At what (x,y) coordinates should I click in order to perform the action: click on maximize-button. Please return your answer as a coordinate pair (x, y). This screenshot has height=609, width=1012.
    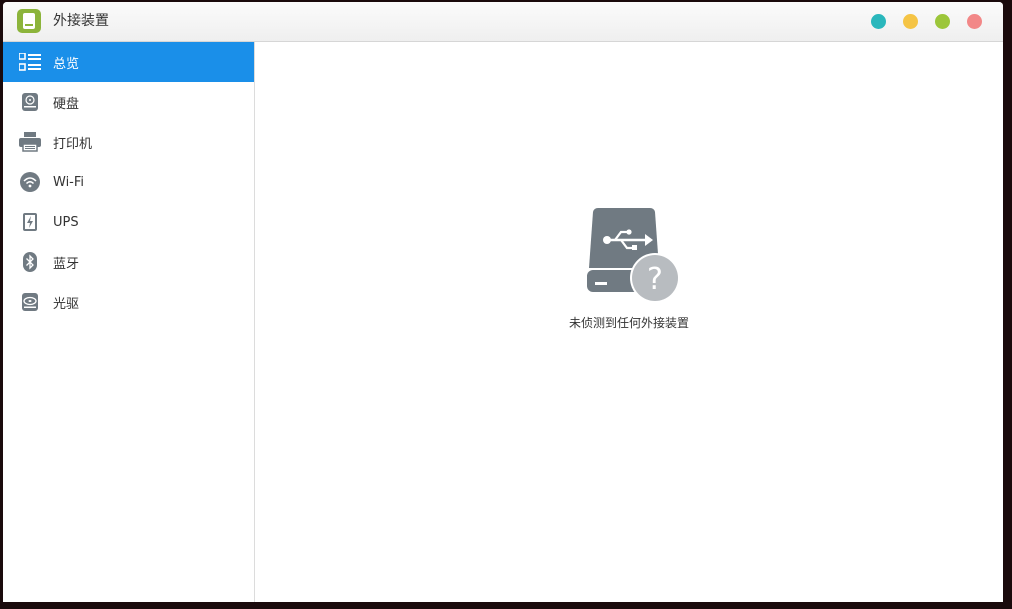
    Looking at the image, I should click on (942, 21).